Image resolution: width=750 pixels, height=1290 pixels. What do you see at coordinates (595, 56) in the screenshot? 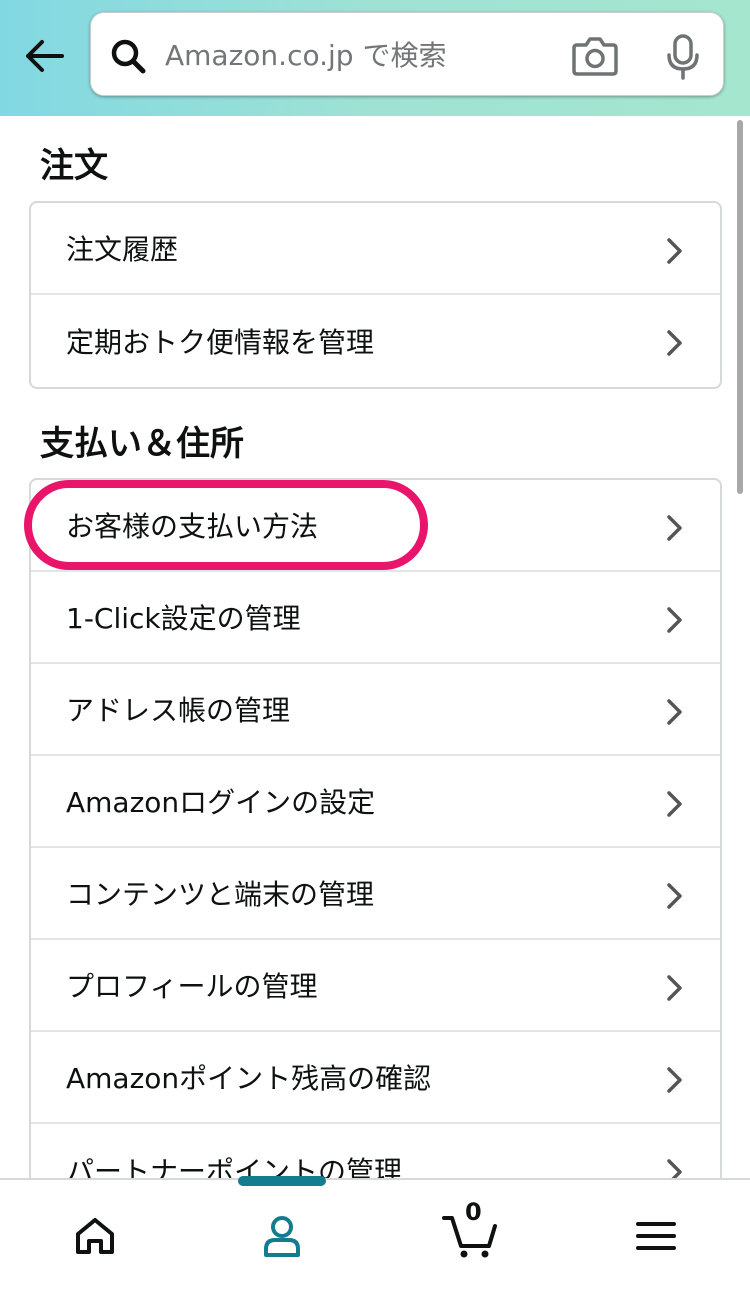
I see `camera-icon` at bounding box center [595, 56].